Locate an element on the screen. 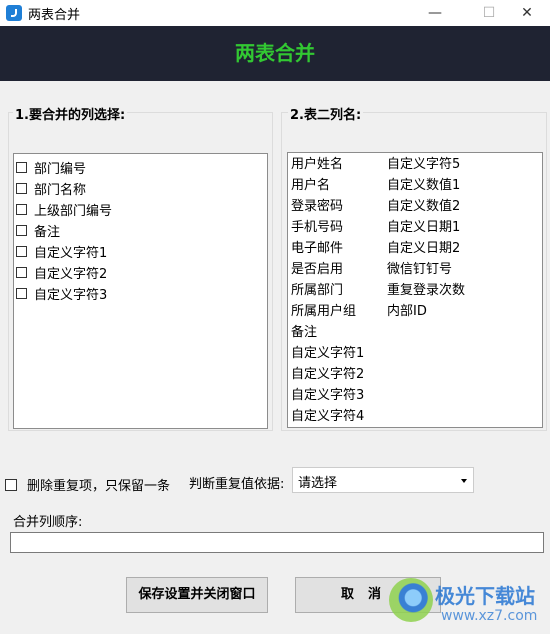 The image size is (550, 634). header-banner: 两表合并 is located at coordinates (275, 53).